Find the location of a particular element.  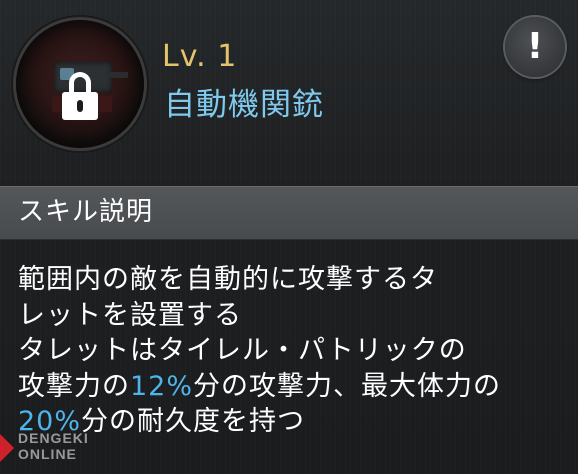

description-line: タレットはタイレル・パトリックの is located at coordinates (242, 350).